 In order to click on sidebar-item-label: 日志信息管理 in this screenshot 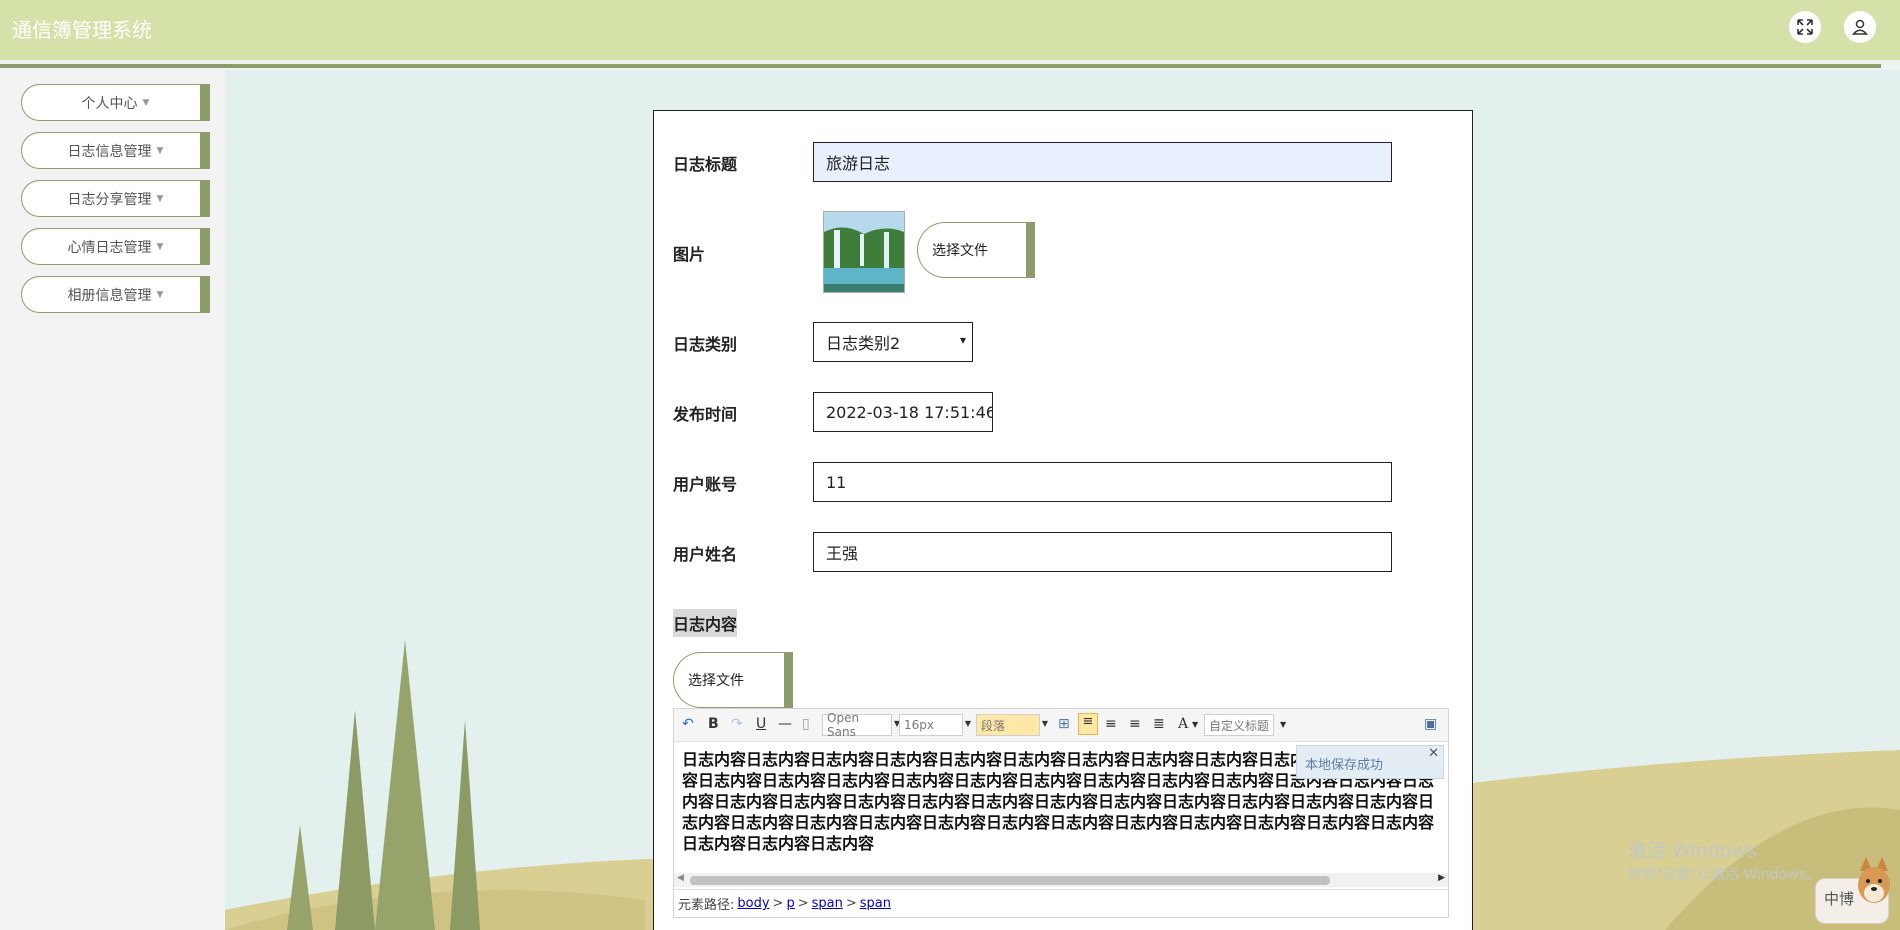, I will do `click(109, 151)`.